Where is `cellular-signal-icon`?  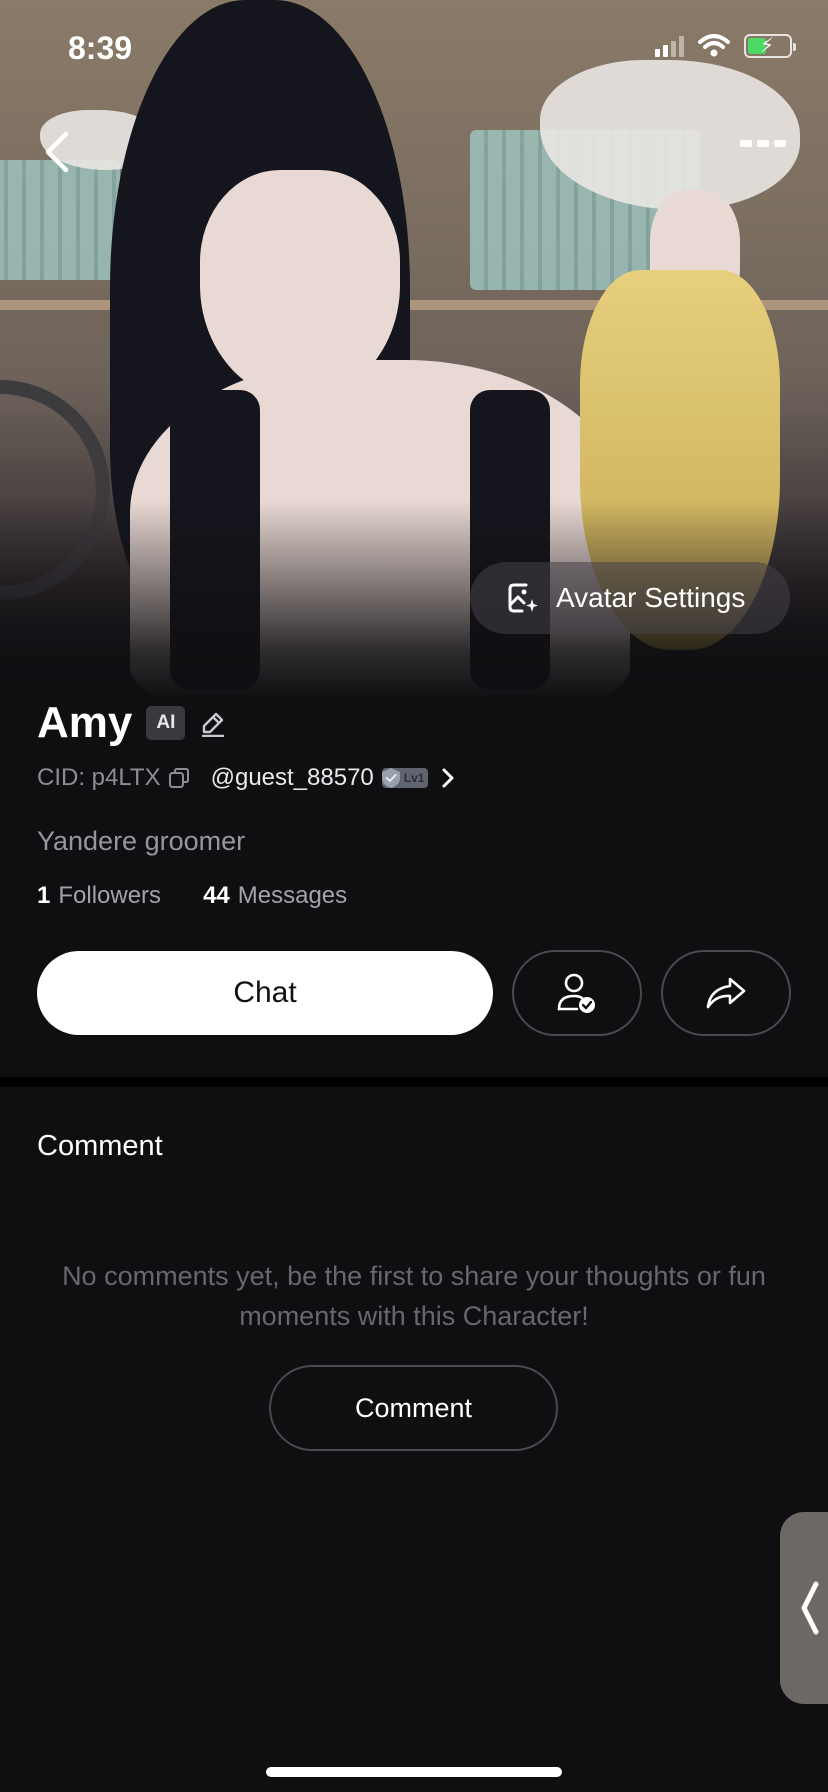
cellular-signal-icon is located at coordinates (669, 46).